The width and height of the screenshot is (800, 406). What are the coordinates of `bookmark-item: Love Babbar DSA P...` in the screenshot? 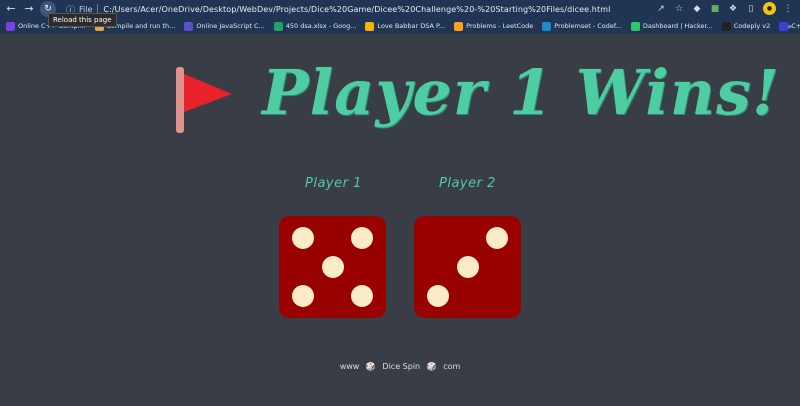 It's located at (405, 26).